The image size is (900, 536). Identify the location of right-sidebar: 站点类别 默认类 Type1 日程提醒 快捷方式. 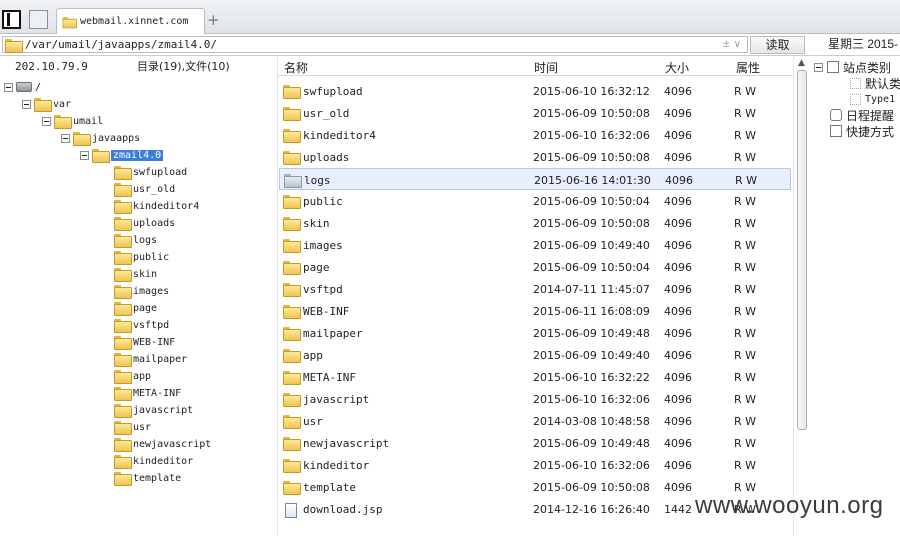
(855, 296).